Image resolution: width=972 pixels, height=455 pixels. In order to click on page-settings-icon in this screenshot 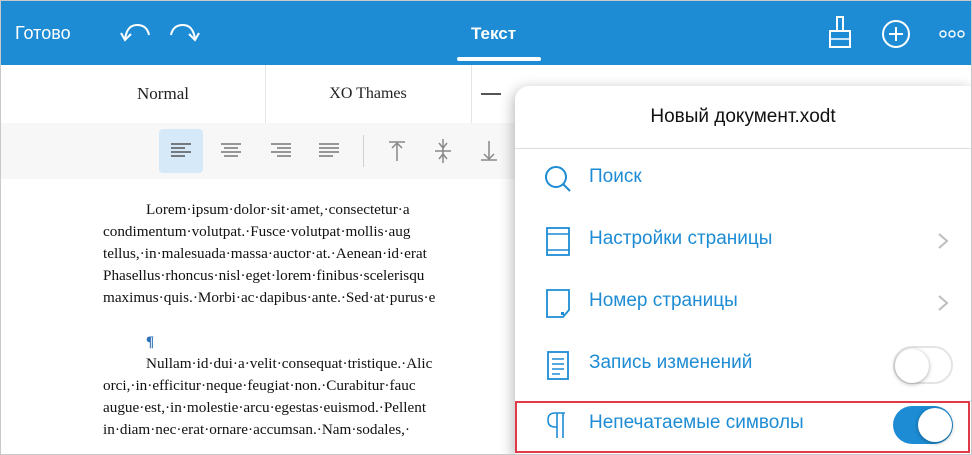, I will do `click(558, 241)`.